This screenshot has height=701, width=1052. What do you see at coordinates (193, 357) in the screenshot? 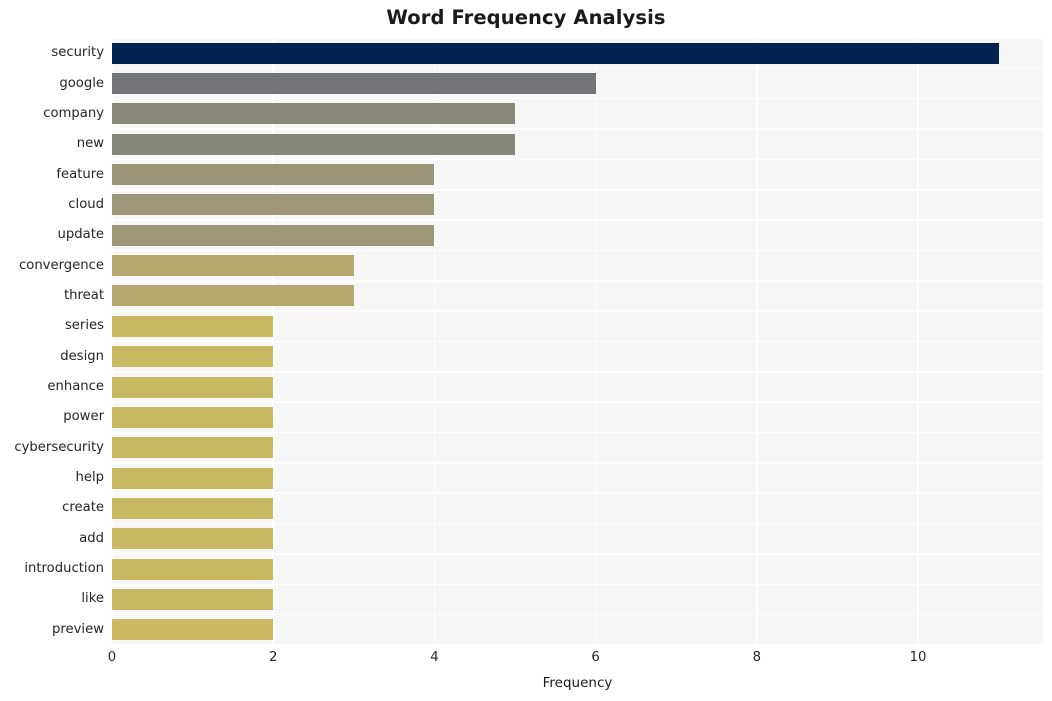
I see `bar-design` at bounding box center [193, 357].